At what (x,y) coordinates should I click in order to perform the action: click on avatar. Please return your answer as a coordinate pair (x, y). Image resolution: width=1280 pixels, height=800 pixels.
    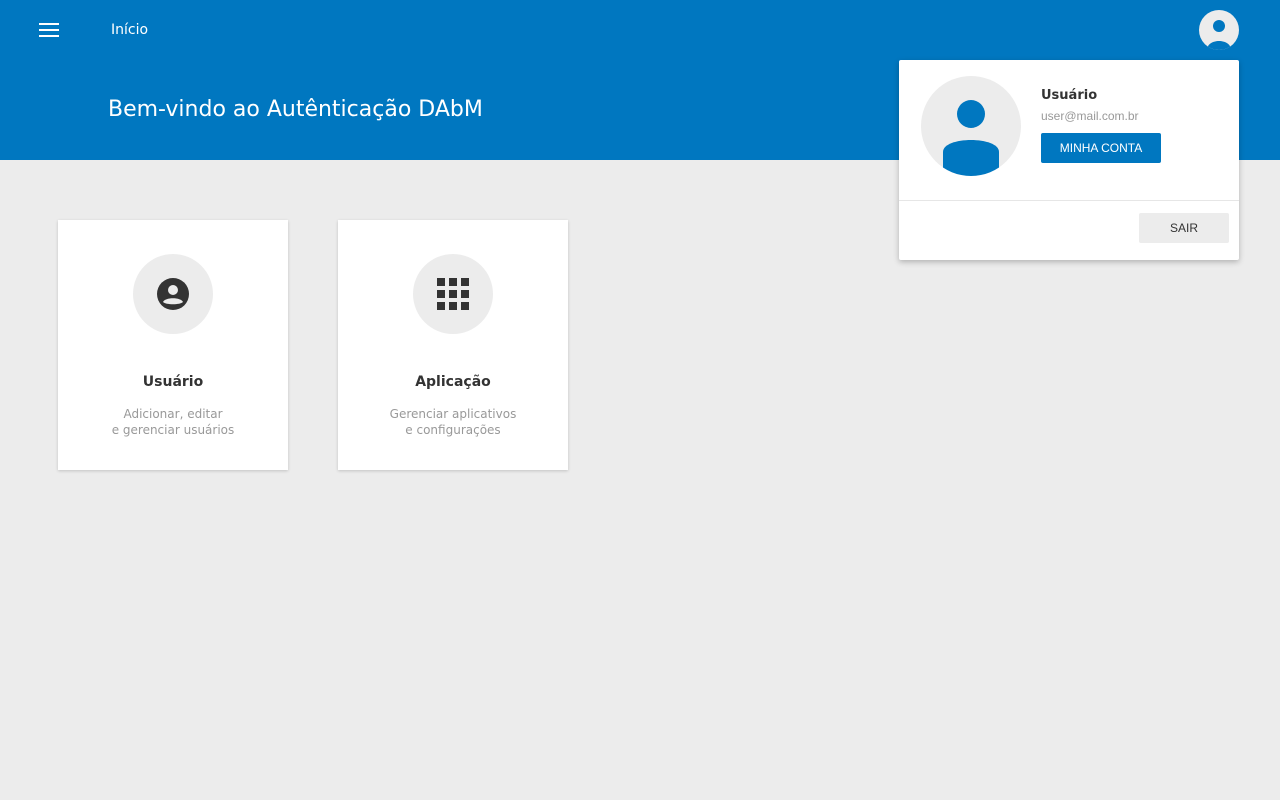
    Looking at the image, I should click on (971, 126).